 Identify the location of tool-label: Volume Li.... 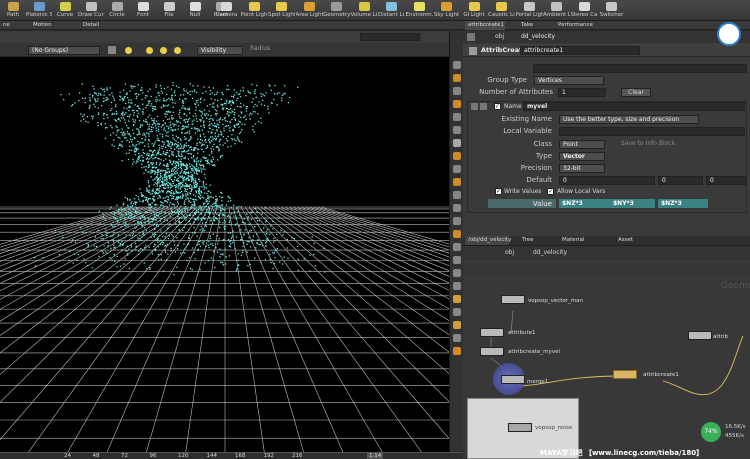
(364, 15).